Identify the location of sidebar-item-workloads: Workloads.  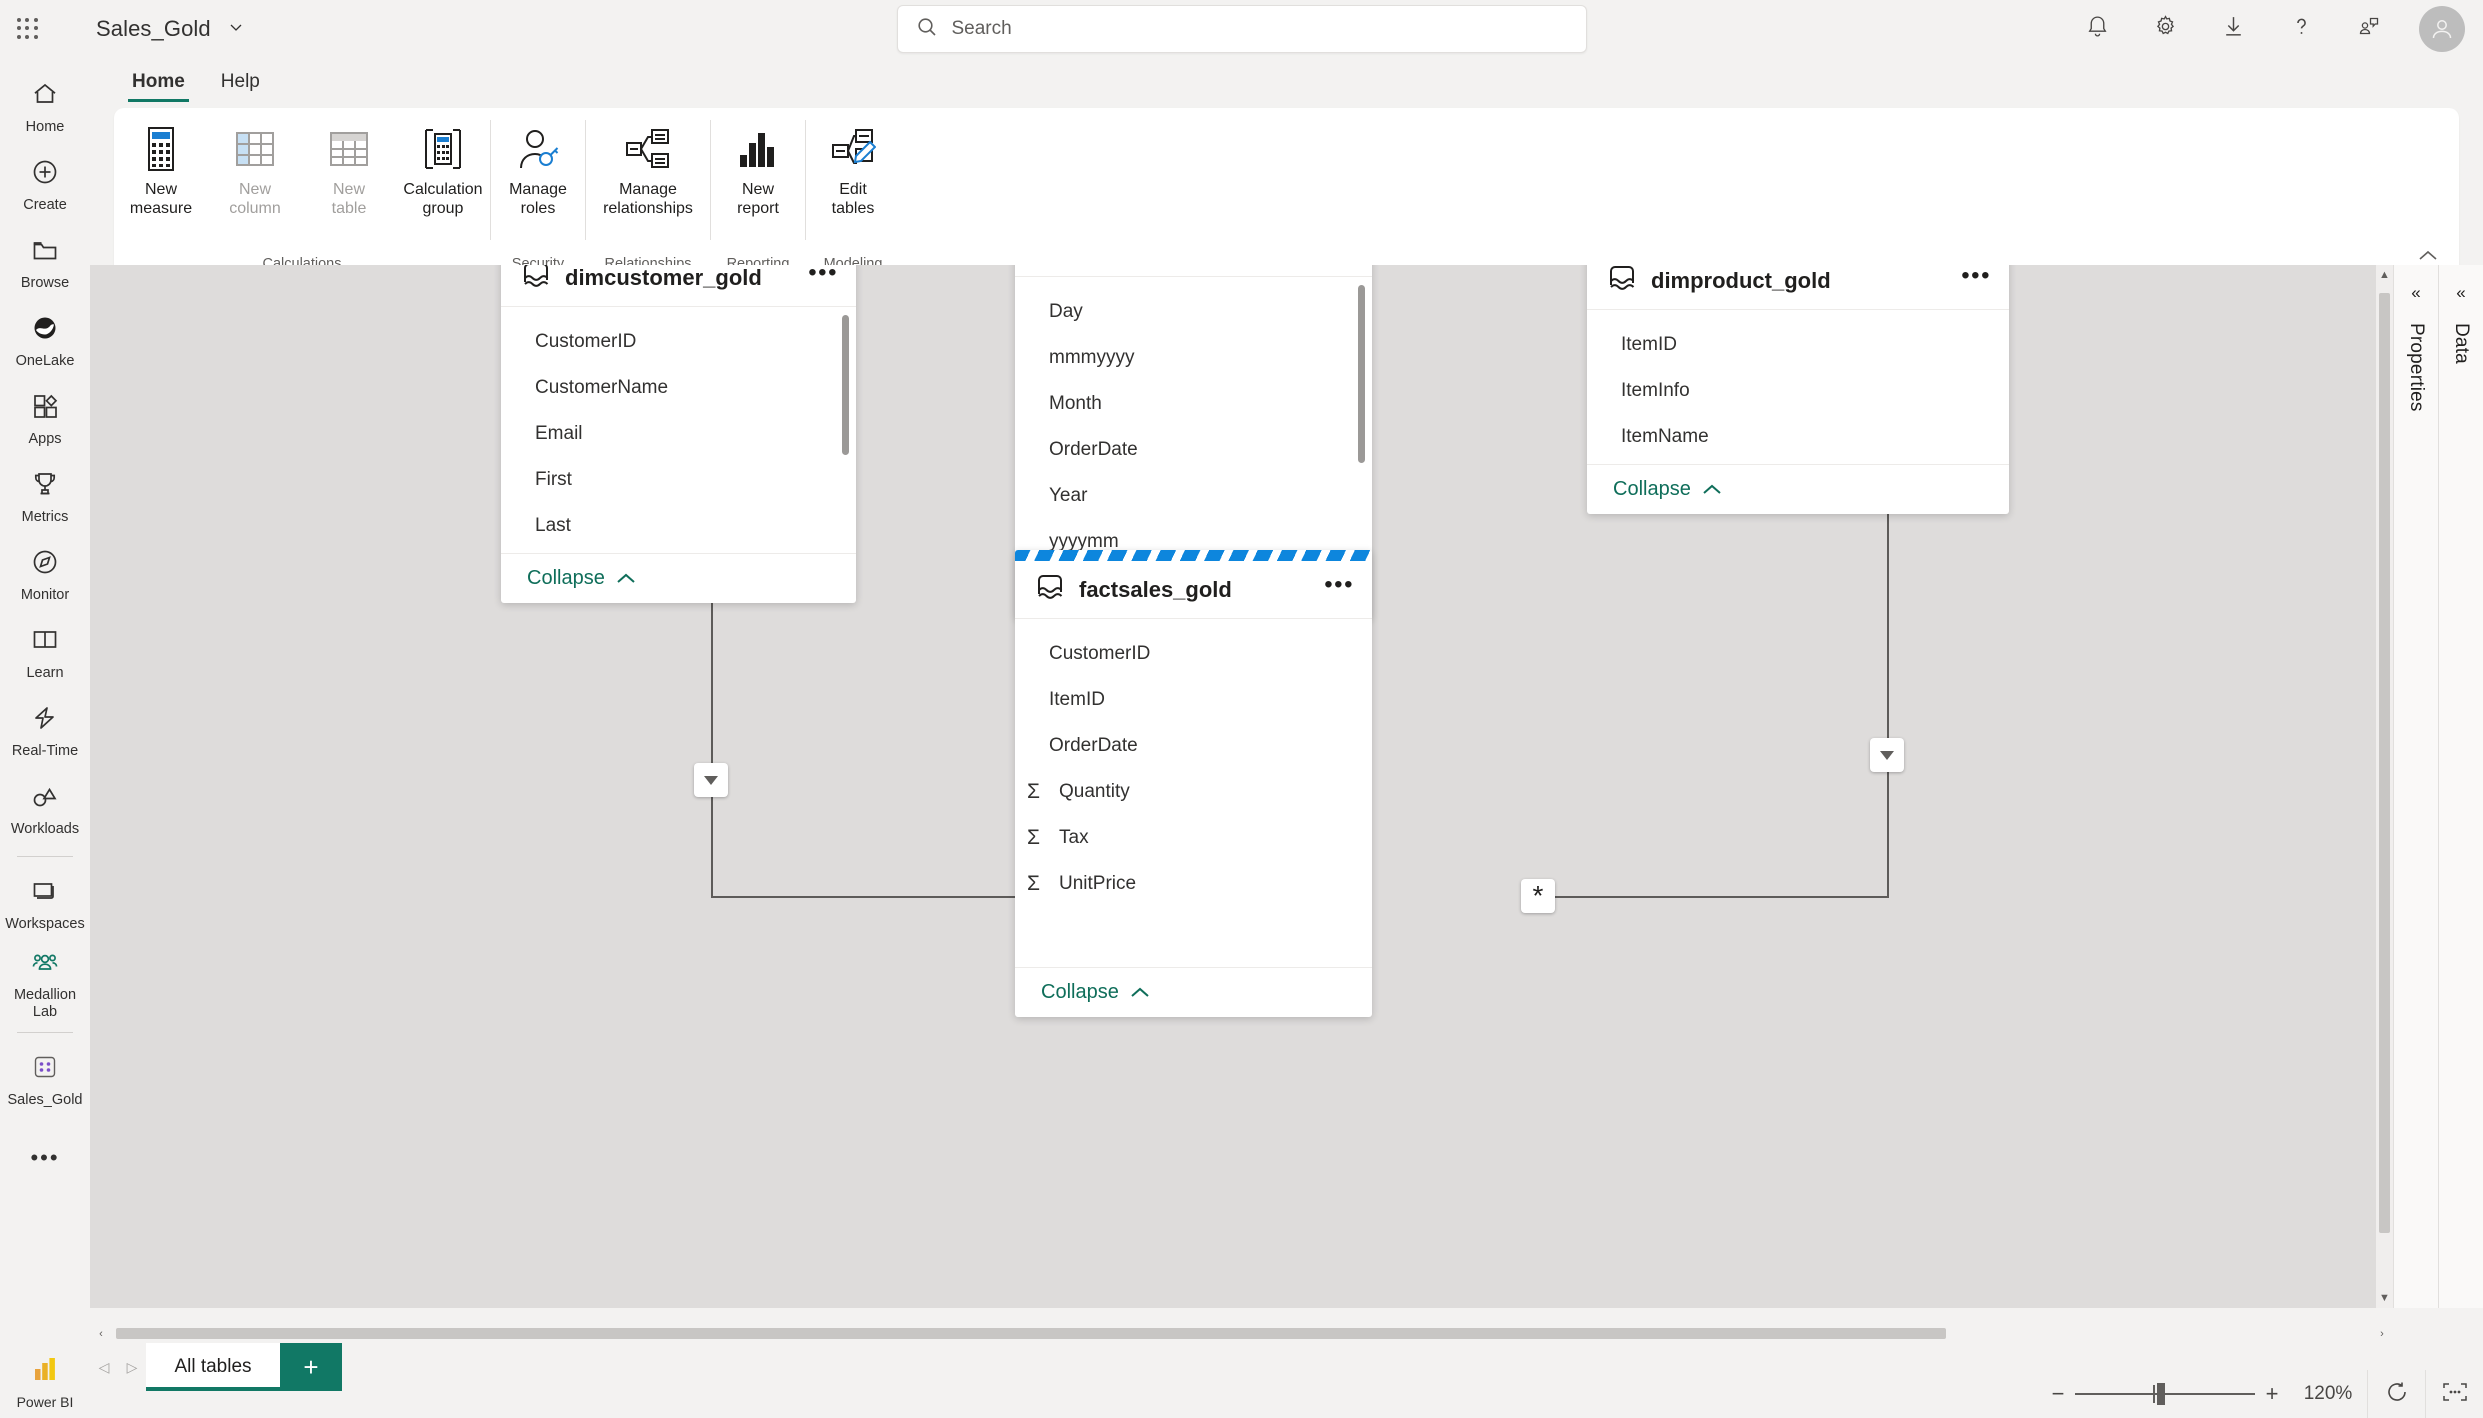
(45, 809).